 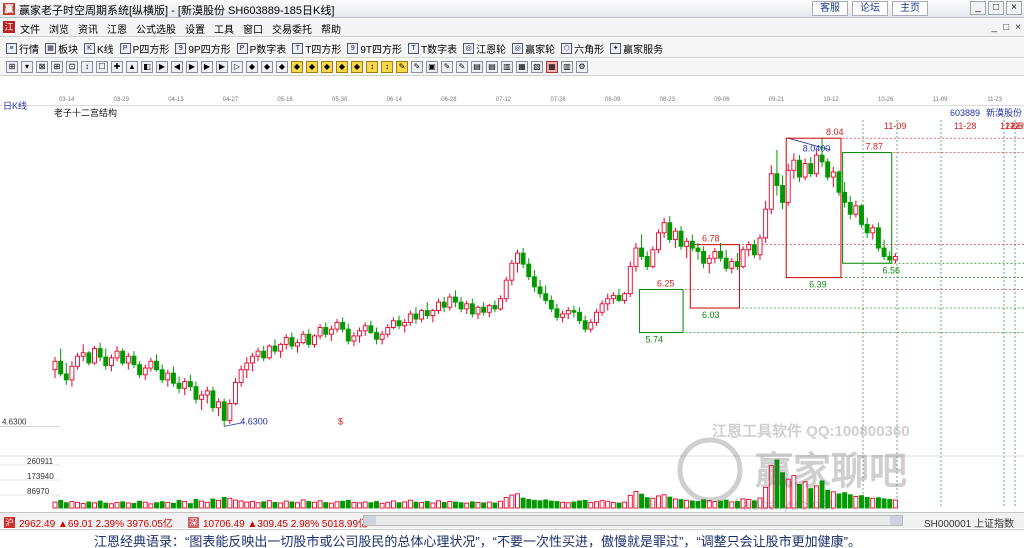 I want to click on menu-info: 资讯, so click(x=88, y=28).